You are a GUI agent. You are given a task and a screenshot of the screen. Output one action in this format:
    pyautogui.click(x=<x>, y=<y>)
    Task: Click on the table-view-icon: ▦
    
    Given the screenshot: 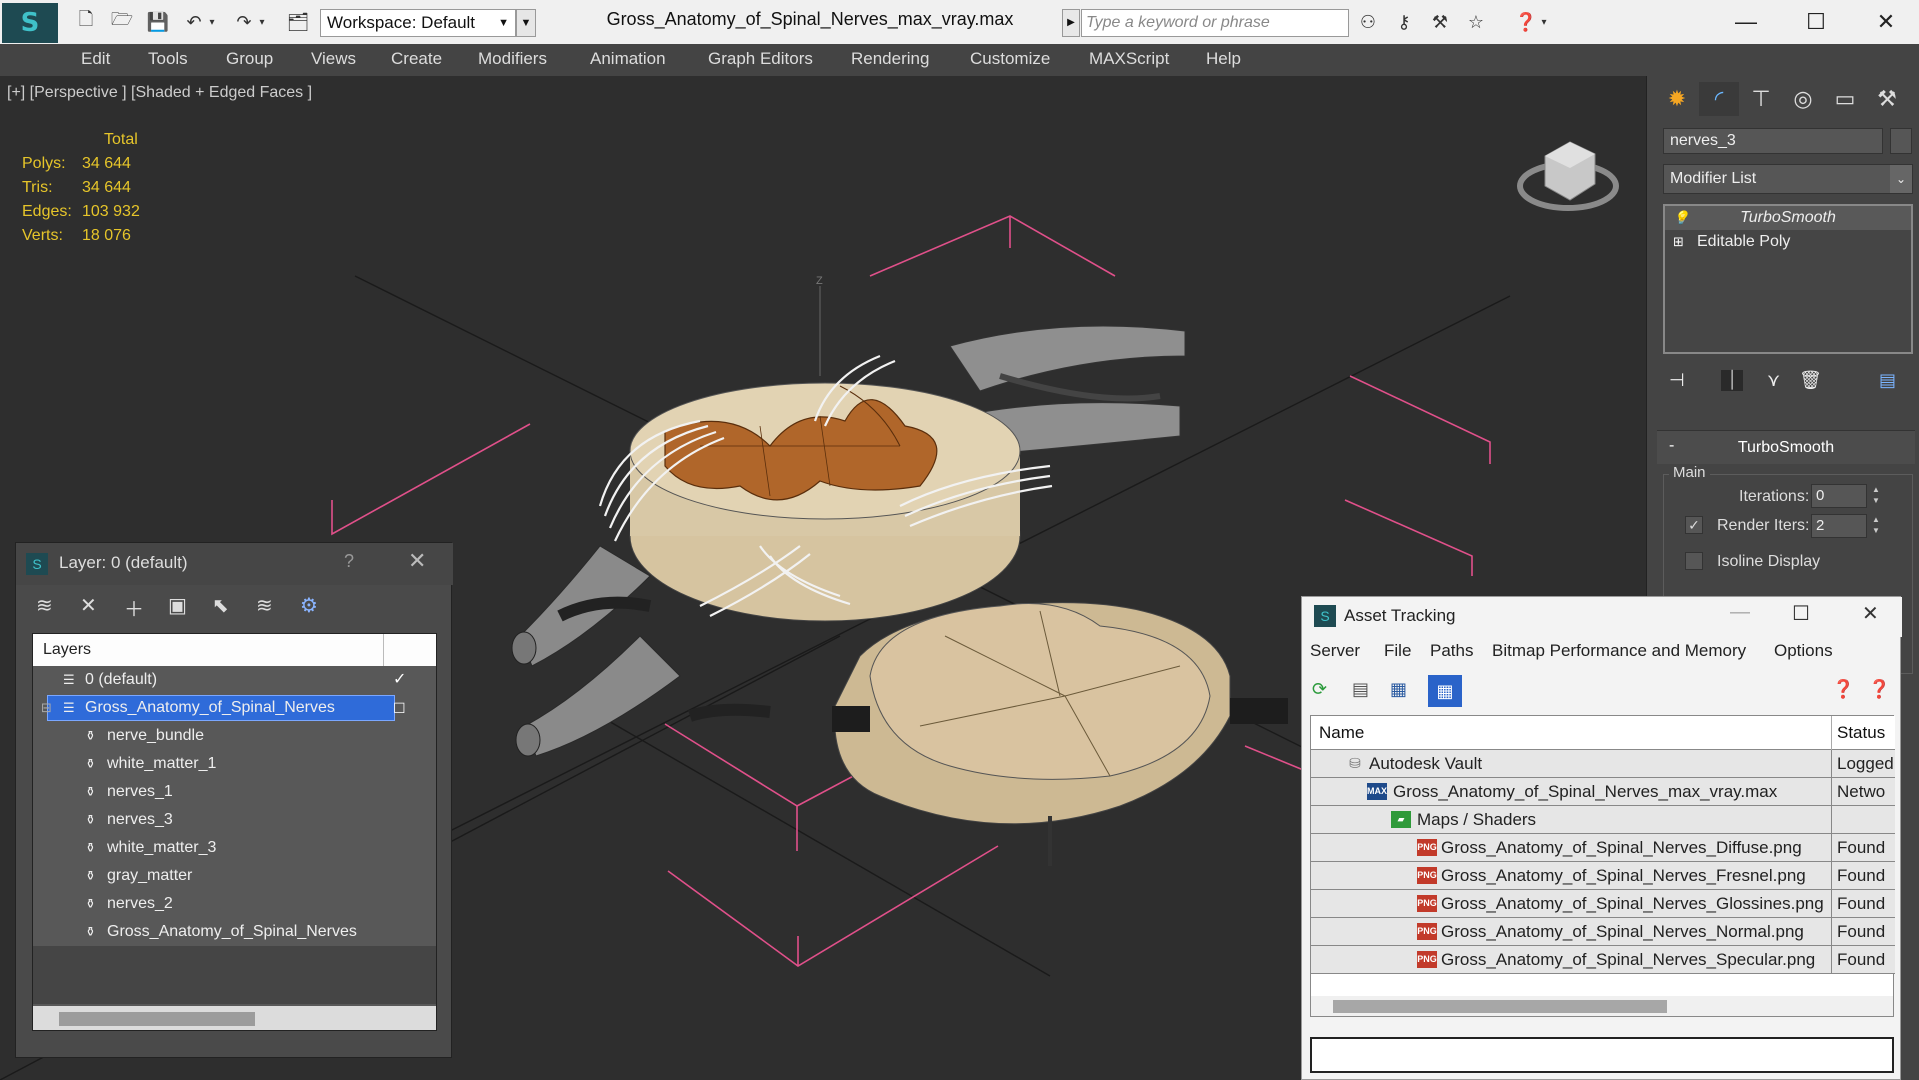 What is the action you would take?
    pyautogui.click(x=1445, y=691)
    